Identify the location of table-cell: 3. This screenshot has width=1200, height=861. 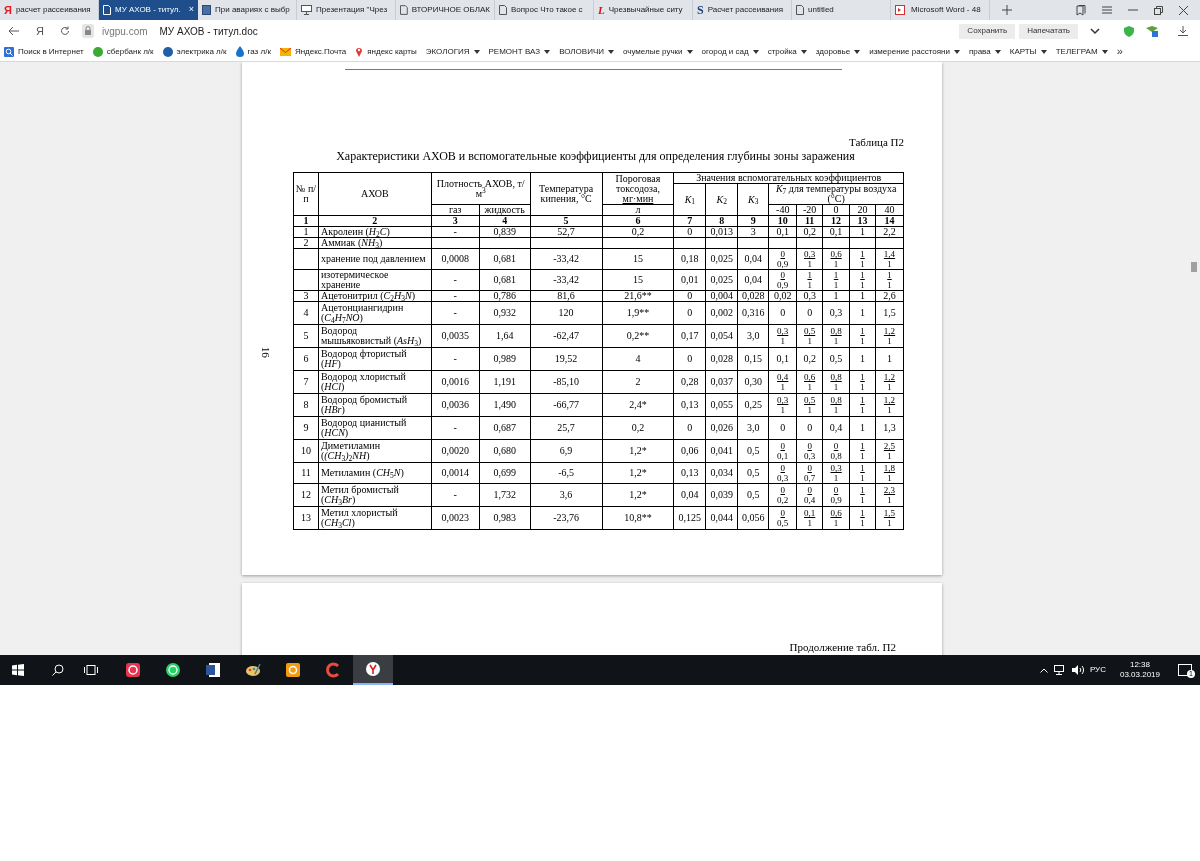
(306, 296).